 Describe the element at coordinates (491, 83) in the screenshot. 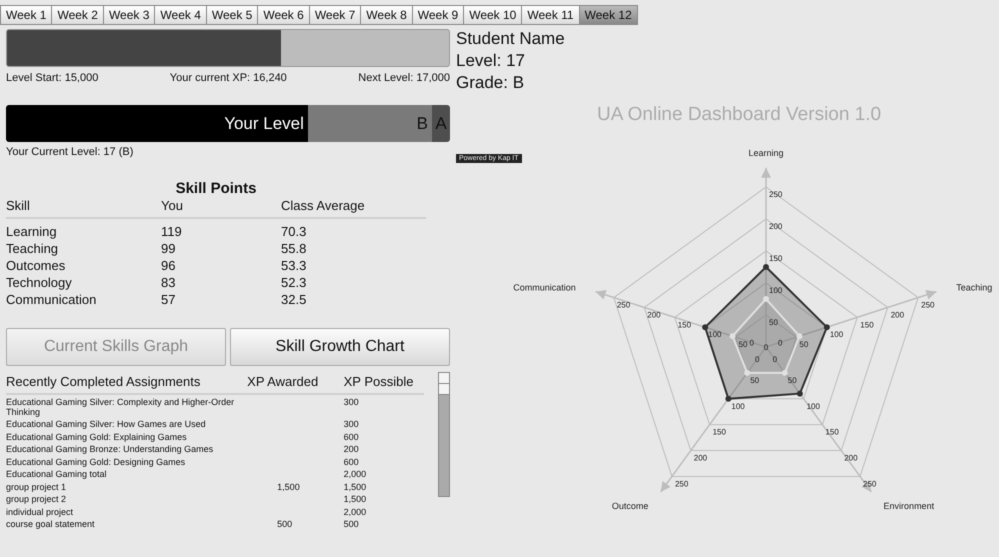

I see `student-grade: Grade: B` at that location.